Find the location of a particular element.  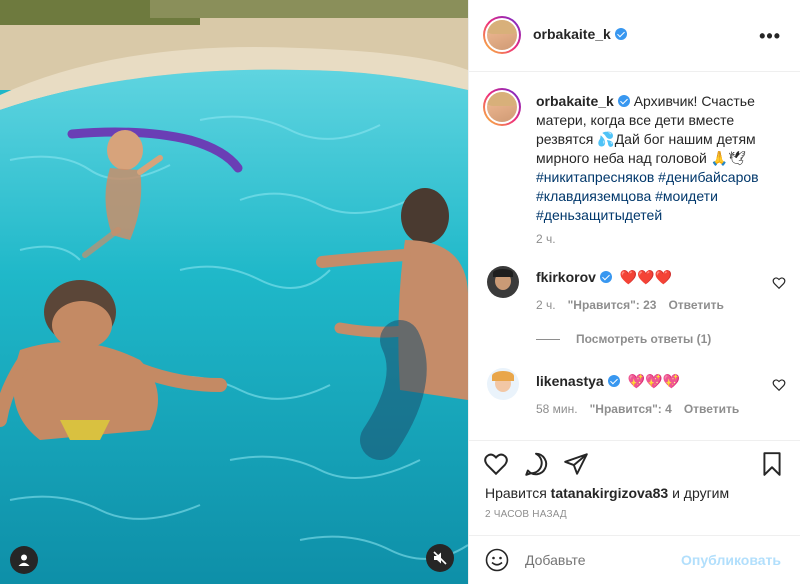

add-comment-row: Опубликовать is located at coordinates (634, 559).